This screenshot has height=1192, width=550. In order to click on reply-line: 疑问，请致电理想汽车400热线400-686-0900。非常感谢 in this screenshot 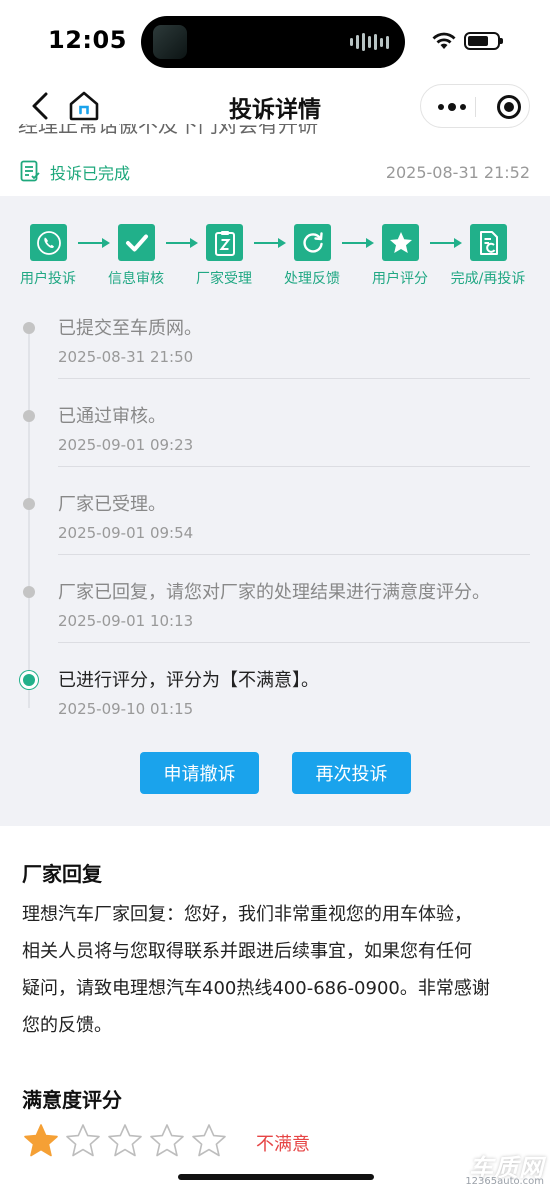, I will do `click(256, 988)`.